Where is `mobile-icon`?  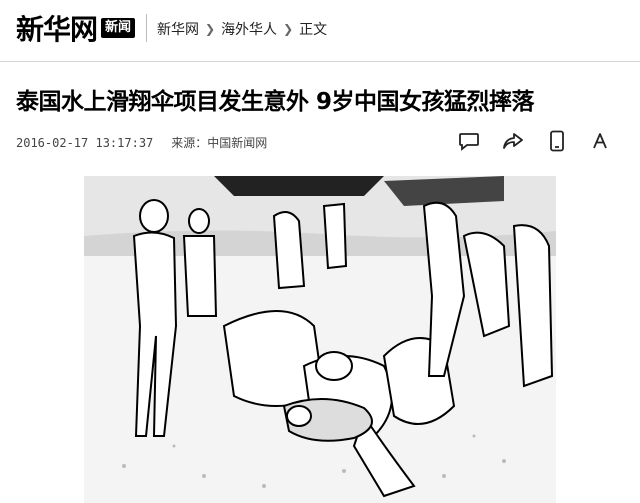 mobile-icon is located at coordinates (557, 141).